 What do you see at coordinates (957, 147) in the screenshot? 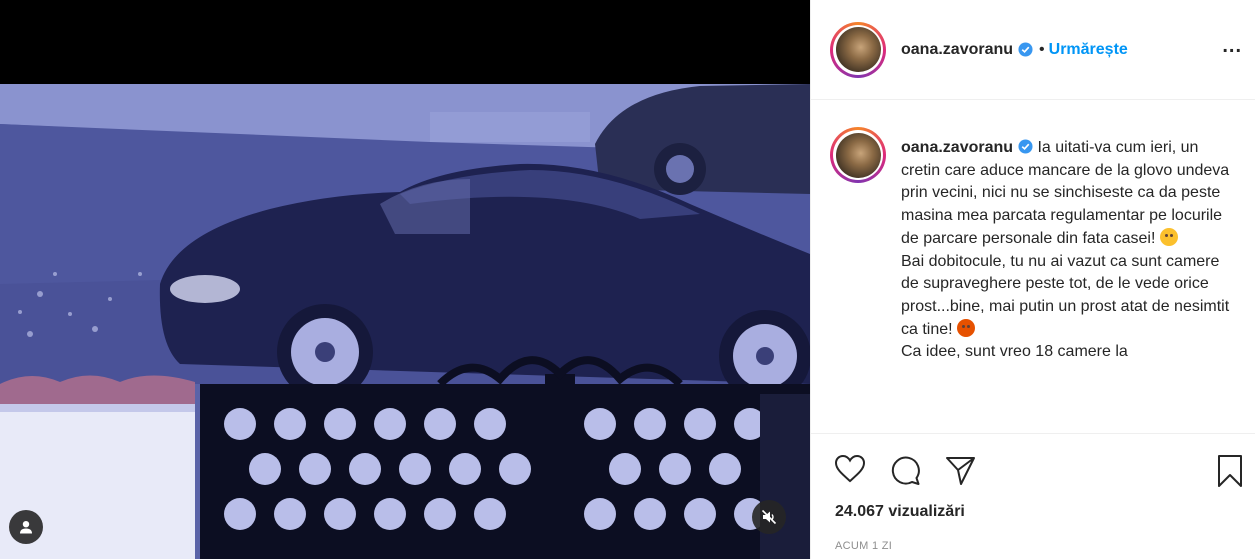
I see `caption-username: oana.zavoranu` at bounding box center [957, 147].